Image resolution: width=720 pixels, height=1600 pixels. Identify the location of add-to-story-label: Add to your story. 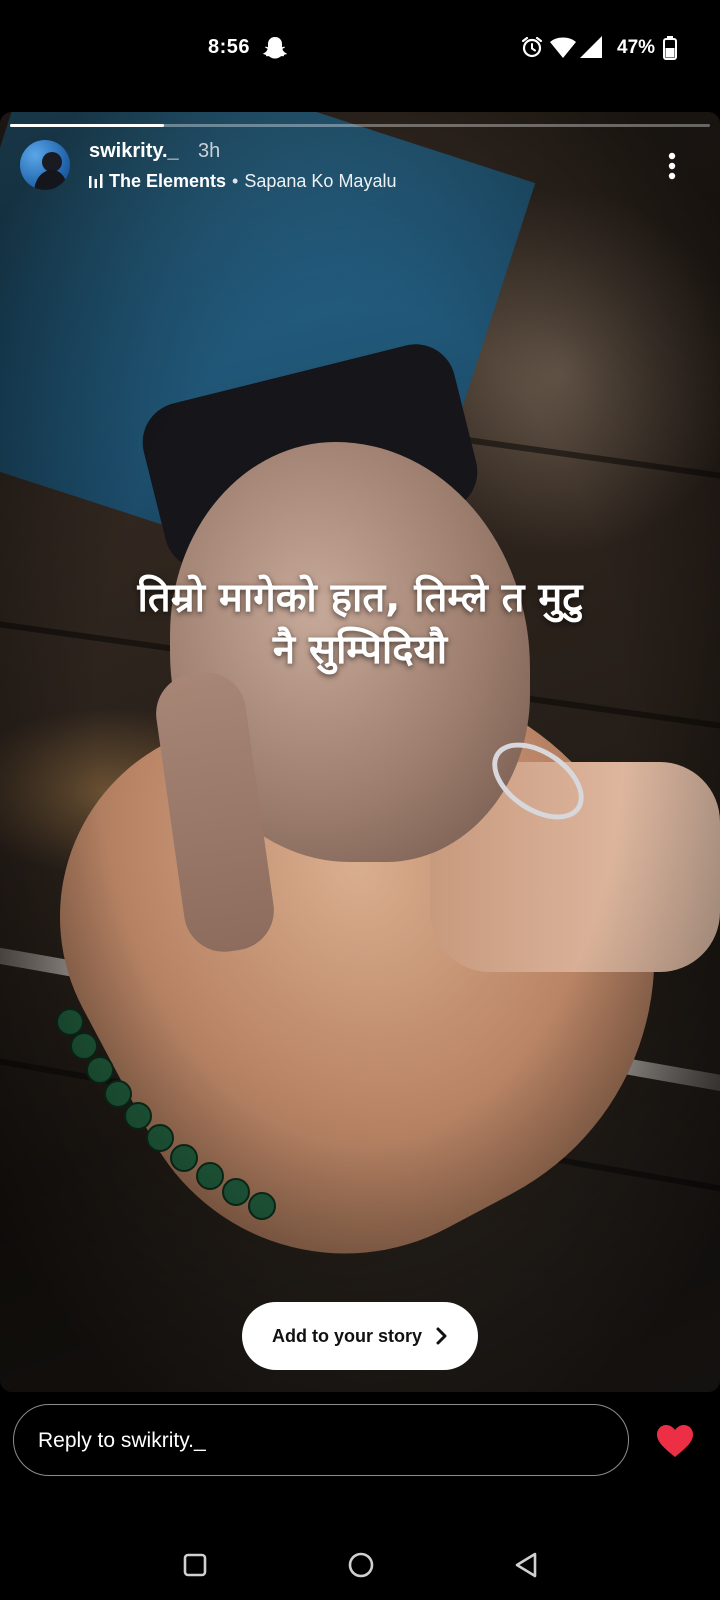
(346, 1335).